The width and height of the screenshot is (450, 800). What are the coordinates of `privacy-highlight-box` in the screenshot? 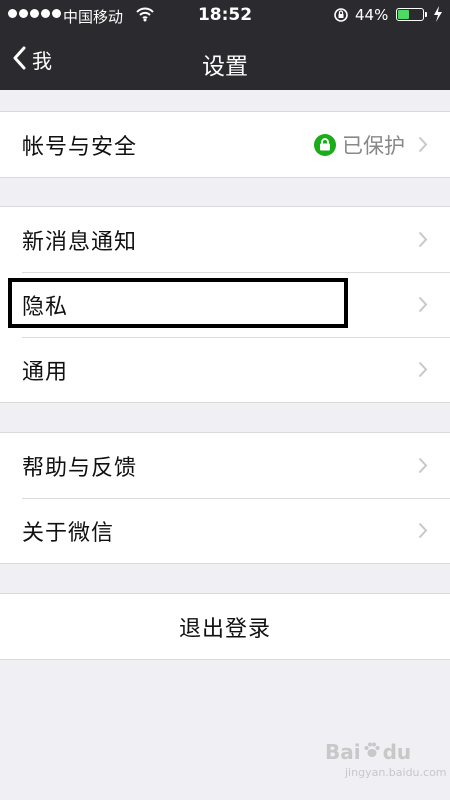 It's located at (178, 303).